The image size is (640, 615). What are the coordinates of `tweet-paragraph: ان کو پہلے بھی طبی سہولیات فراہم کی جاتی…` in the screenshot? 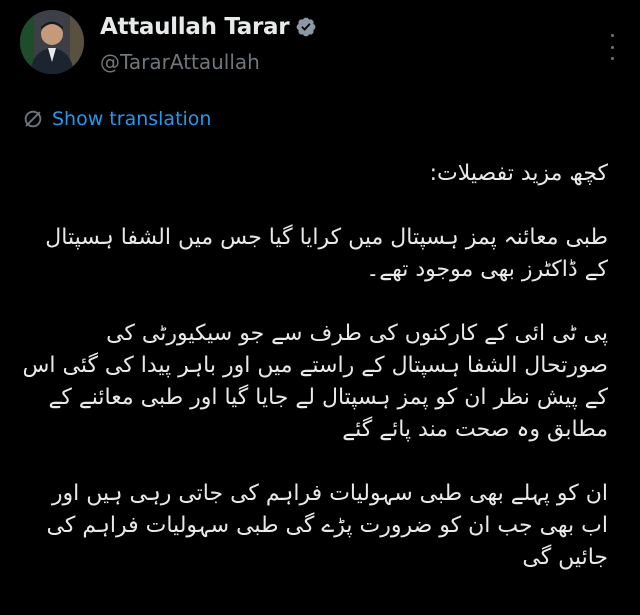 It's located at (327, 525).